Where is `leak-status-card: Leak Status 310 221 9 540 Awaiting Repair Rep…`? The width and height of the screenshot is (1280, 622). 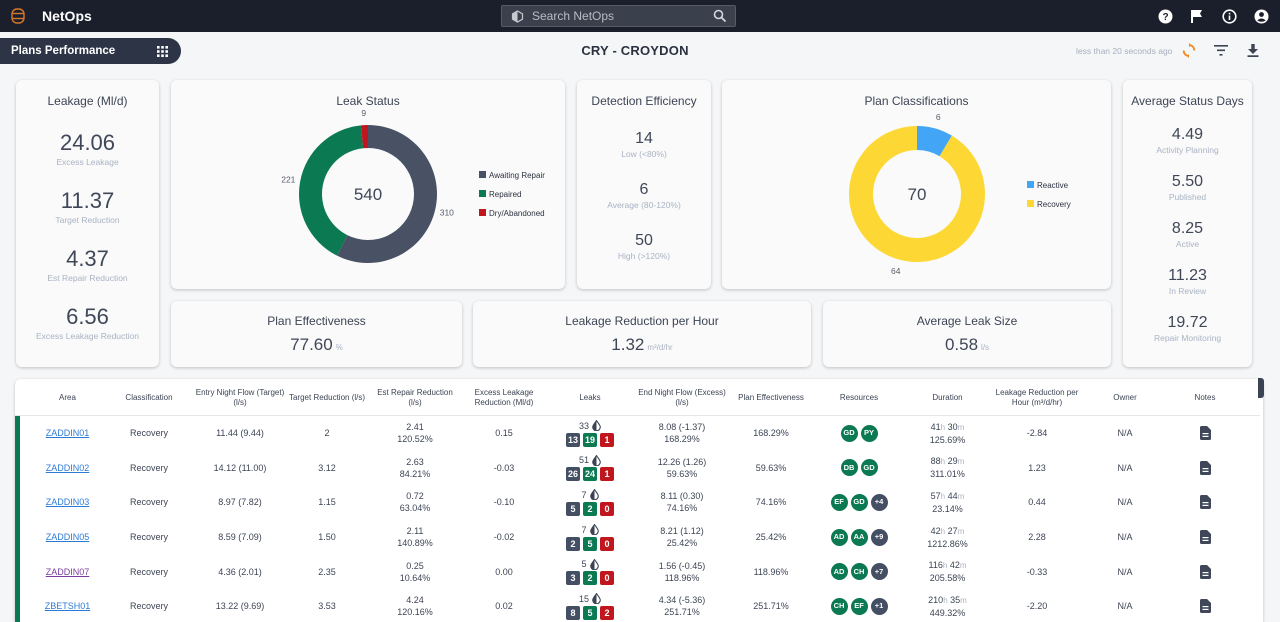
leak-status-card: Leak Status 310 221 9 540 Awaiting Repair Rep… is located at coordinates (368, 184).